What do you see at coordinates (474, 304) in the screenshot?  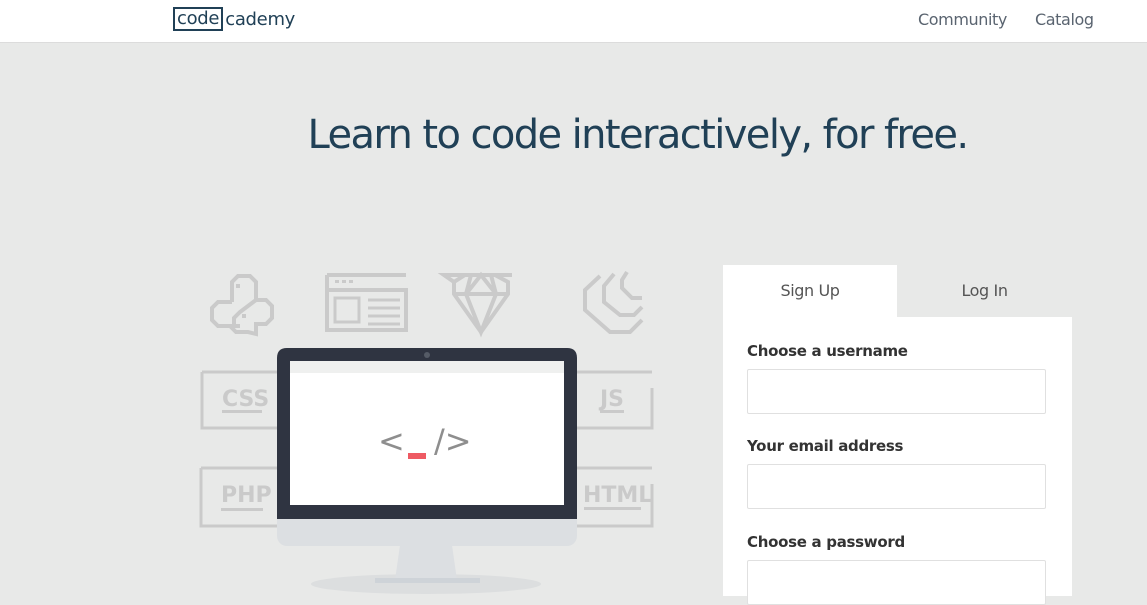 I see `ruby-gem-icon` at bounding box center [474, 304].